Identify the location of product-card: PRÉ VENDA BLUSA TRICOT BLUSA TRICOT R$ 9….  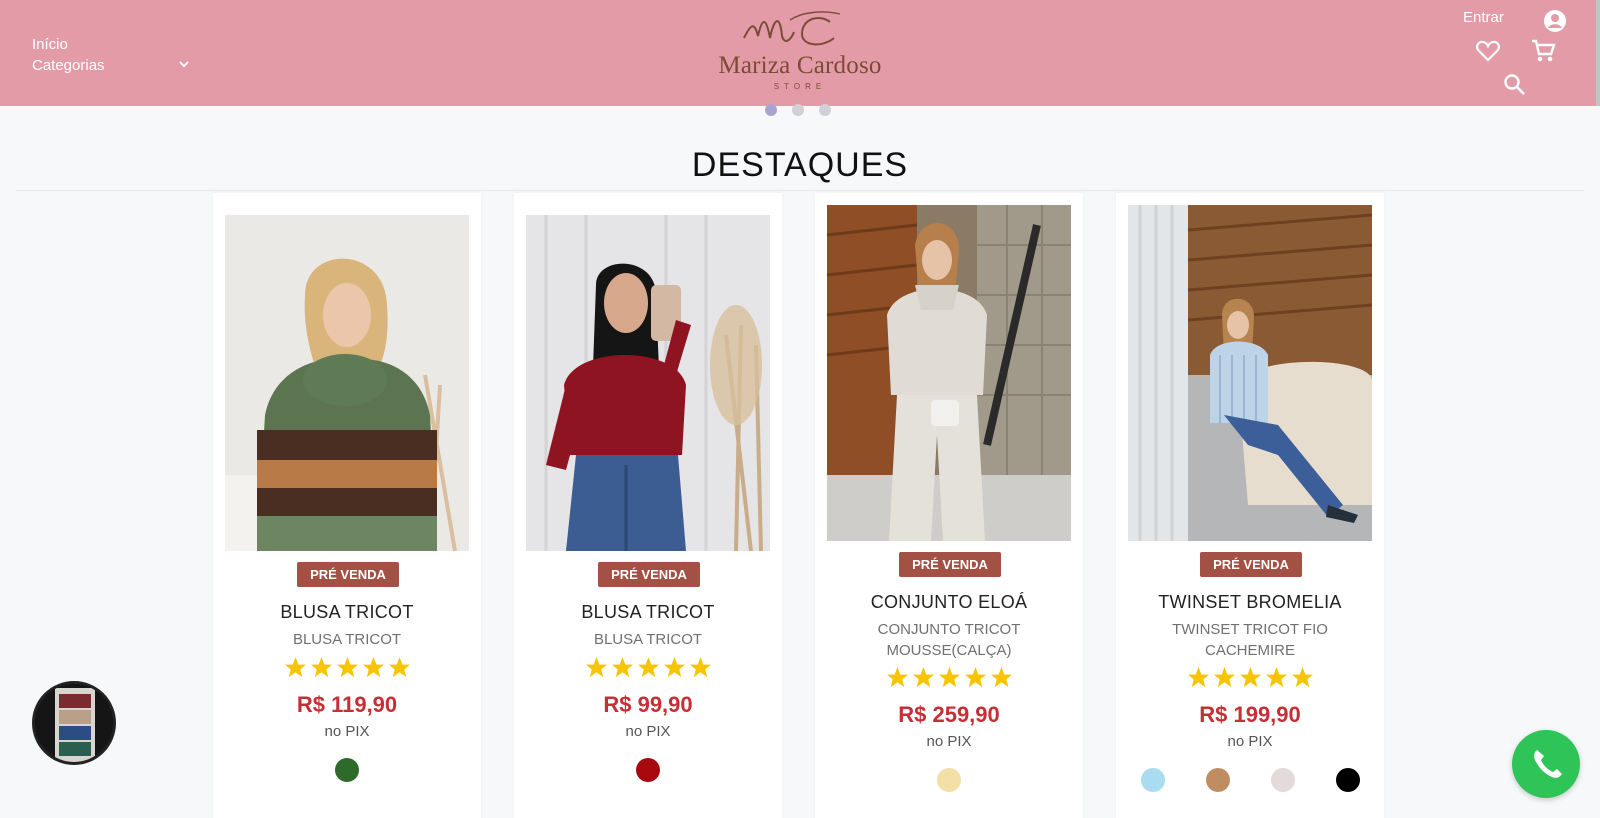
(648, 505).